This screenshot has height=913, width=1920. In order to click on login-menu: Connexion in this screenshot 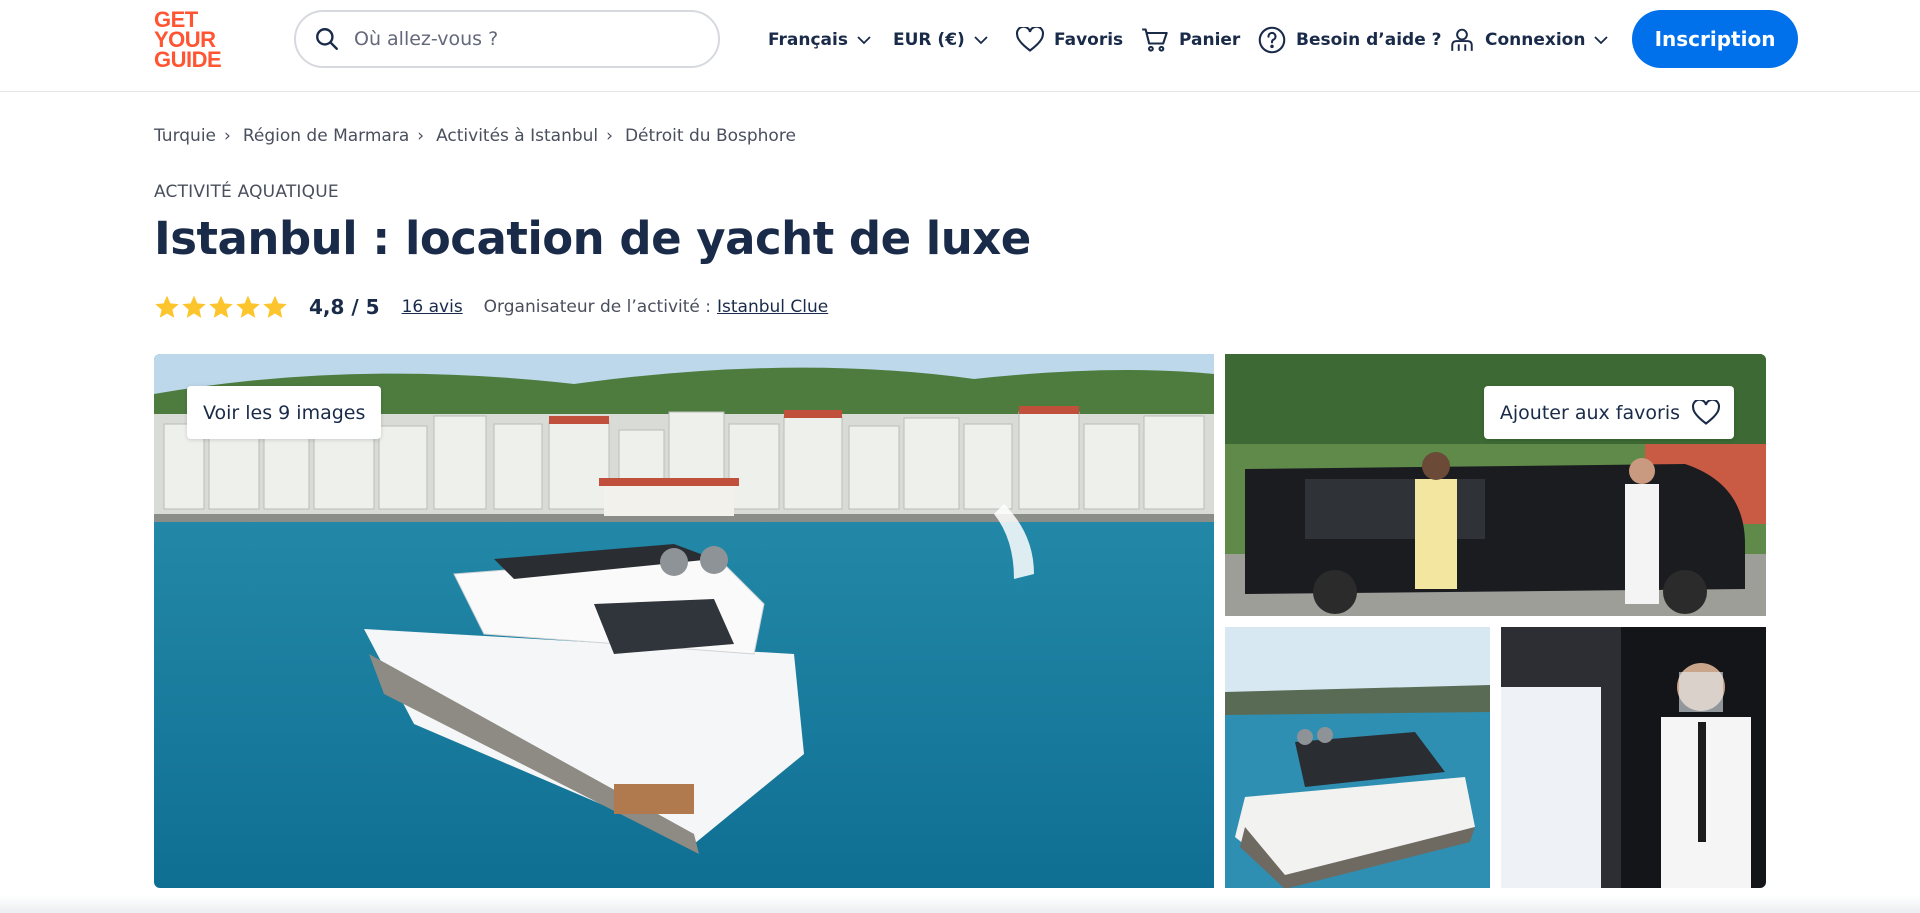, I will do `click(1529, 40)`.